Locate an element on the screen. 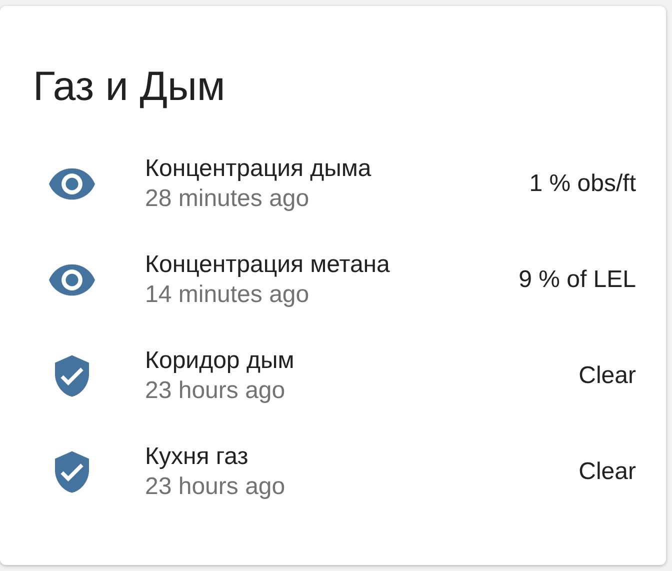 The height and width of the screenshot is (571, 672). last-updated: 28 minutes ago is located at coordinates (227, 199).